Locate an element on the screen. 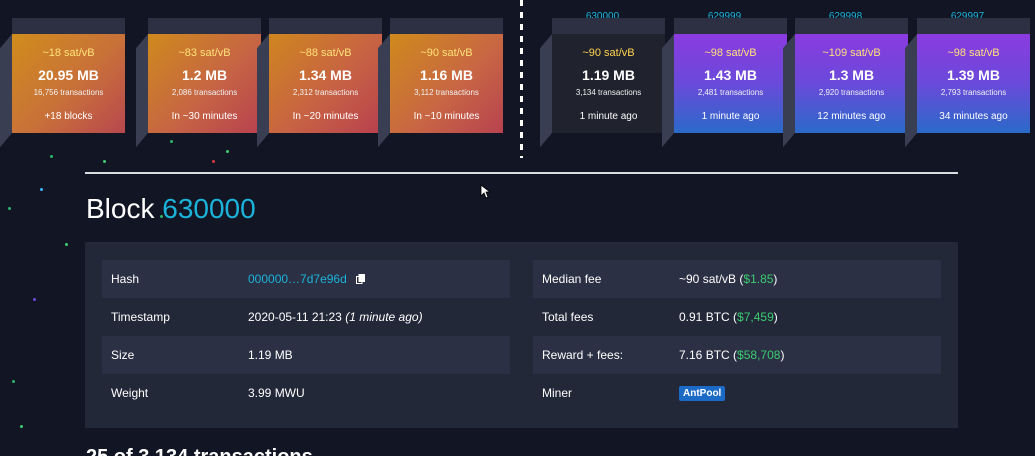 The image size is (1035, 456). fiat-value: $7,459 is located at coordinates (755, 317).